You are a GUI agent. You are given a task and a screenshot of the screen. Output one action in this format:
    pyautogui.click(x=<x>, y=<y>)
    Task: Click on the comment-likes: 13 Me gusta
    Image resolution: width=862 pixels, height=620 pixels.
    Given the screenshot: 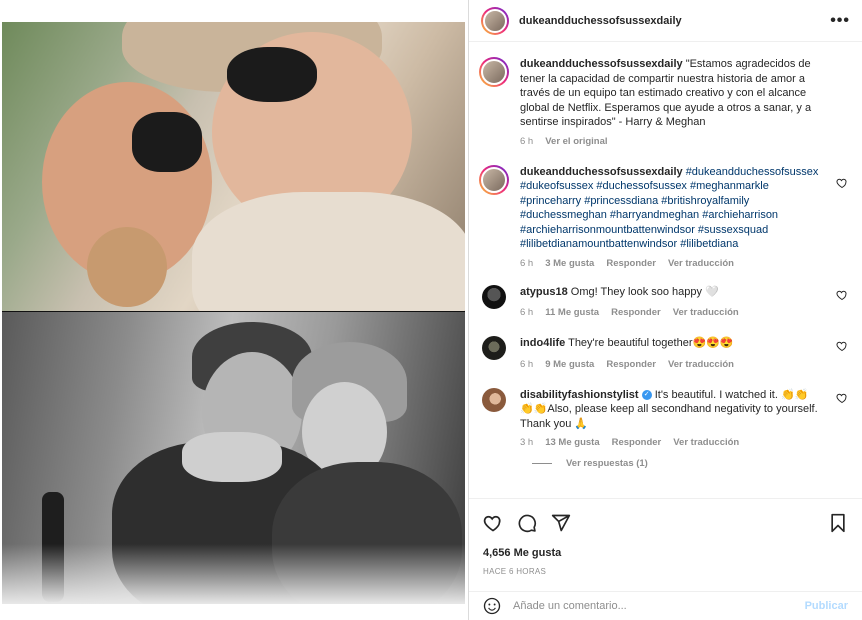 What is the action you would take?
    pyautogui.click(x=572, y=442)
    